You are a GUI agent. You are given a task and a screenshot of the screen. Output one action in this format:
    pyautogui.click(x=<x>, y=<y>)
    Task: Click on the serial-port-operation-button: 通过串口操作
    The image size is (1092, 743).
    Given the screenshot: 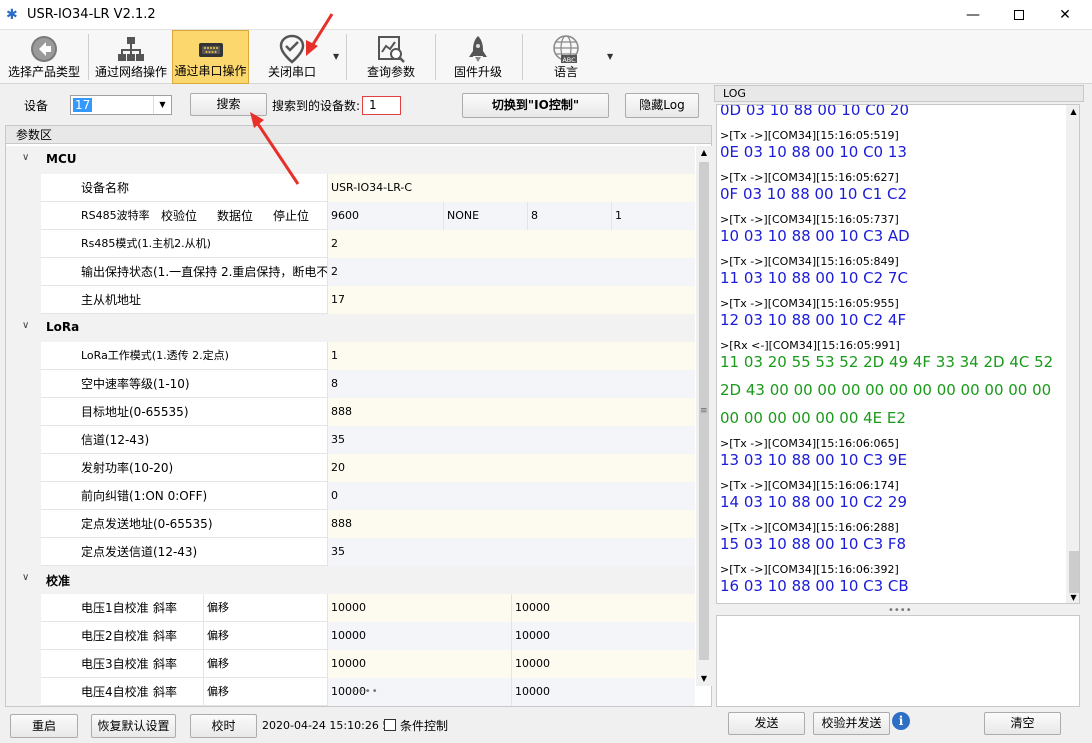 What is the action you would take?
    pyautogui.click(x=210, y=57)
    